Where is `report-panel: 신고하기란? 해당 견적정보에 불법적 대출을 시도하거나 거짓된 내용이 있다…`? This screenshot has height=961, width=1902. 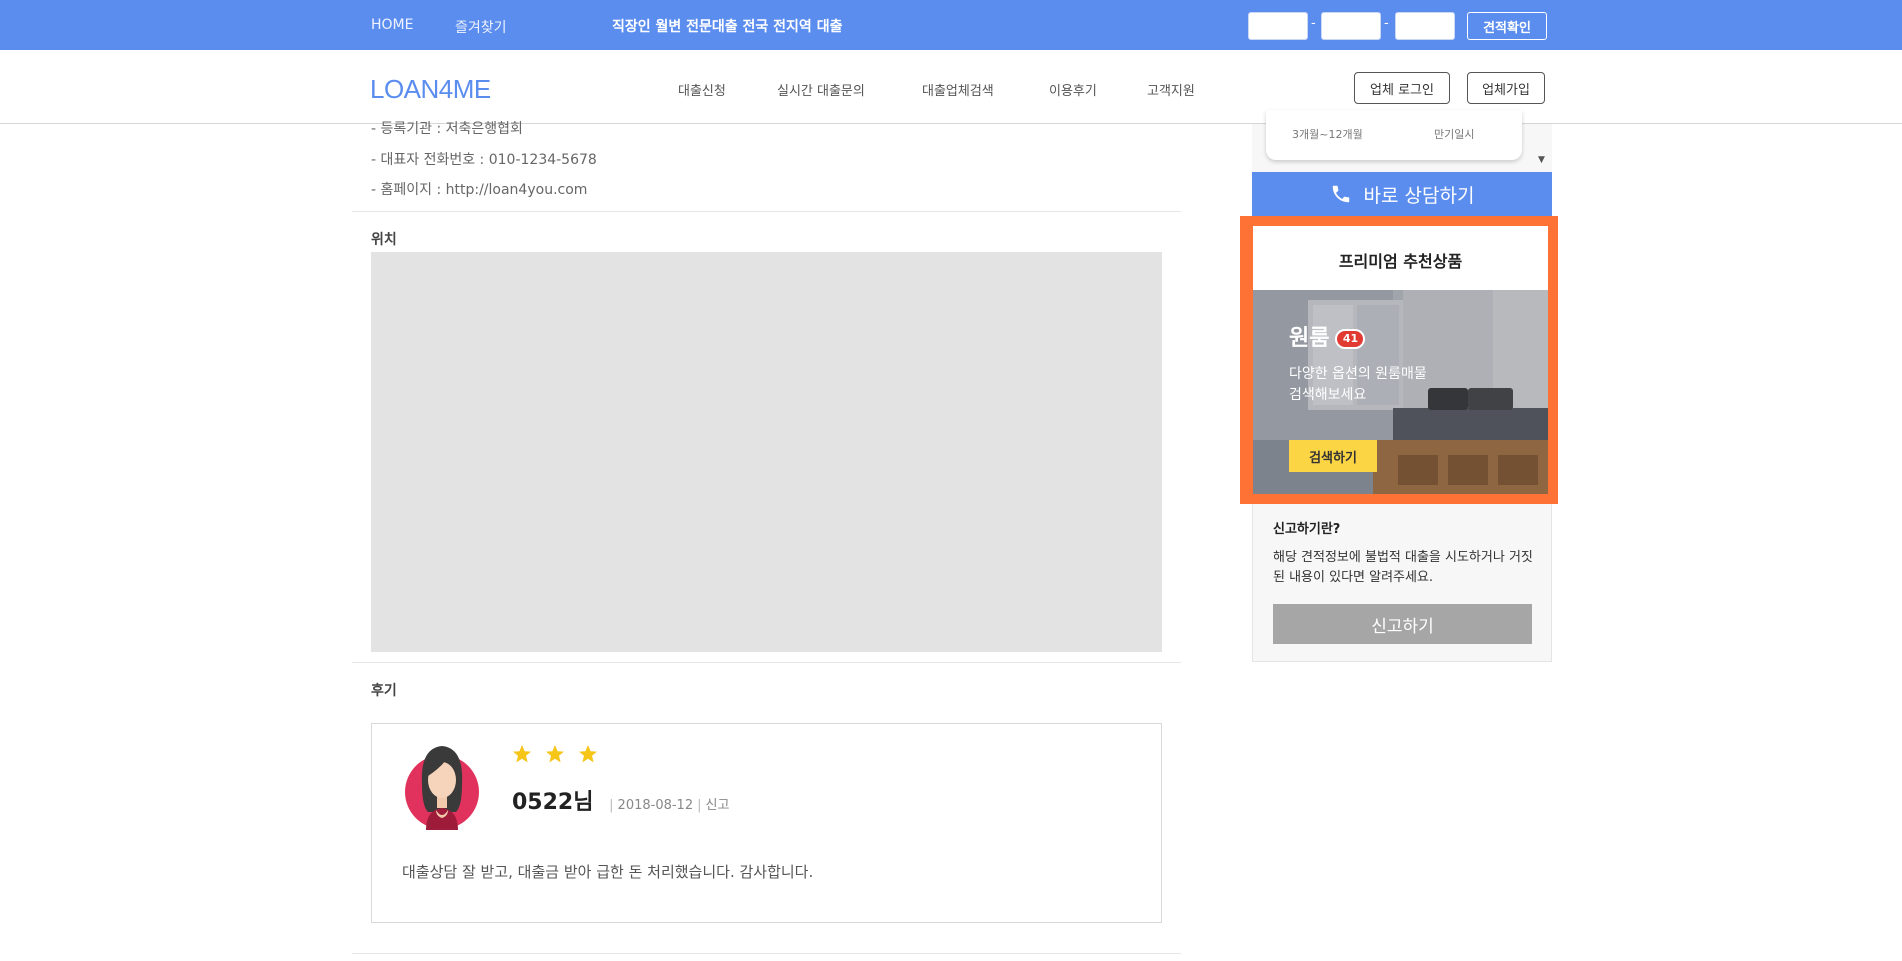 report-panel: 신고하기란? 해당 견적정보에 불법적 대출을 시도하거나 거짓된 내용이 있다… is located at coordinates (1402, 583).